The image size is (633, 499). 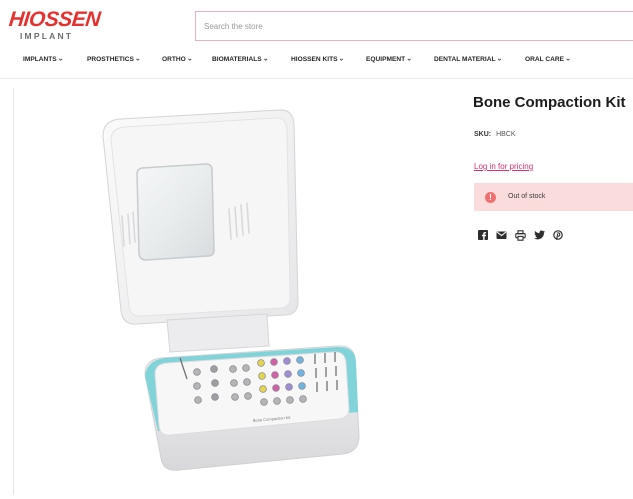 What do you see at coordinates (553, 197) in the screenshot?
I see `stock-alert: ! Out of stock` at bounding box center [553, 197].